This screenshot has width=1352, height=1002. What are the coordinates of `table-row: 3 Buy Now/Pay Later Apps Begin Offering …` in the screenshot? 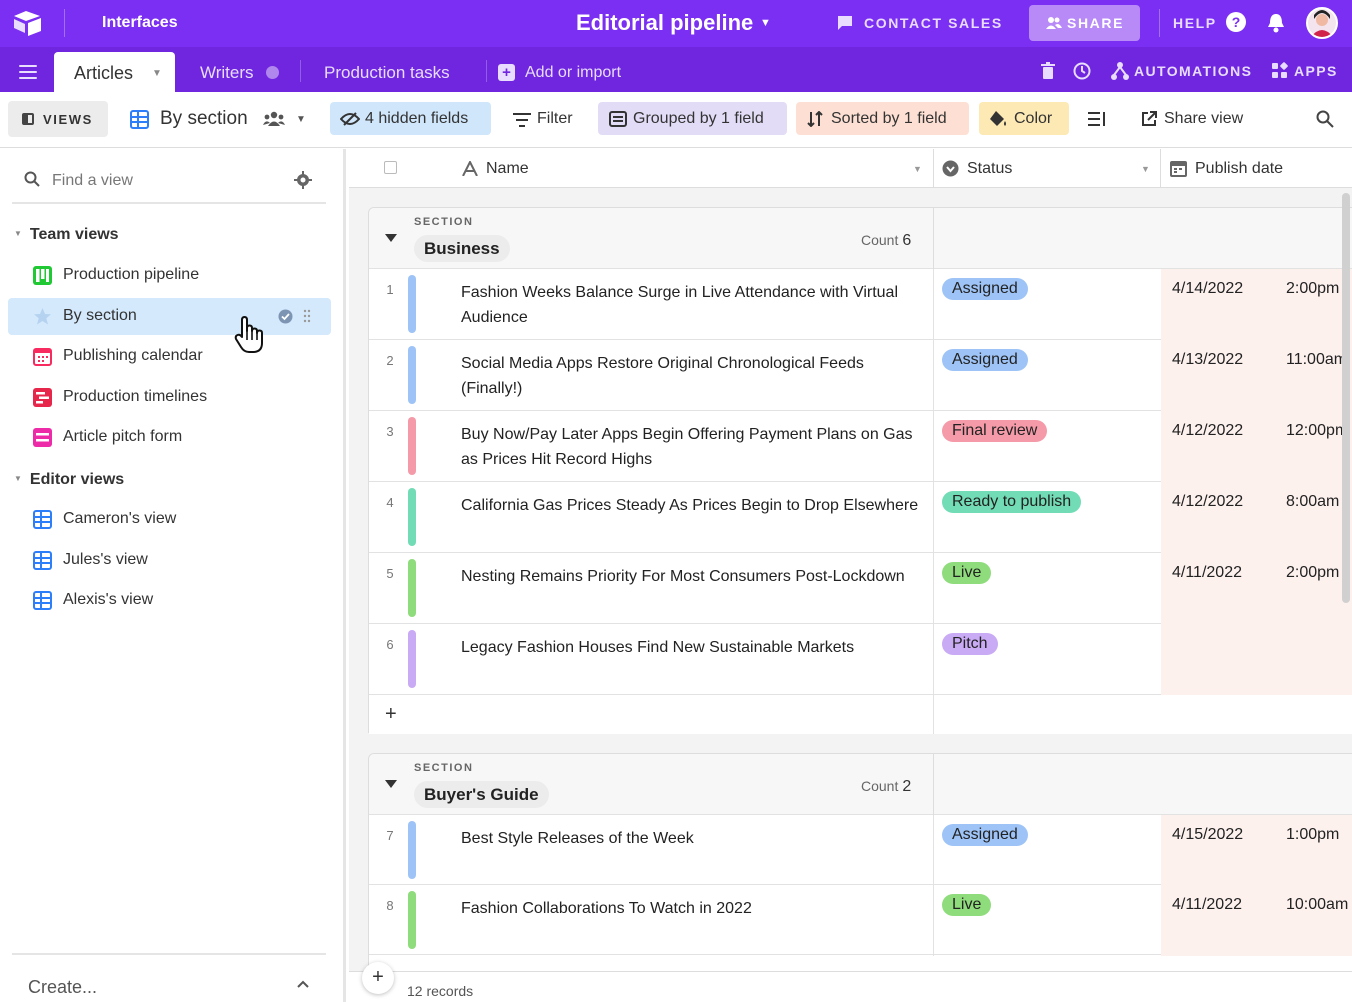 It's located at (860, 446).